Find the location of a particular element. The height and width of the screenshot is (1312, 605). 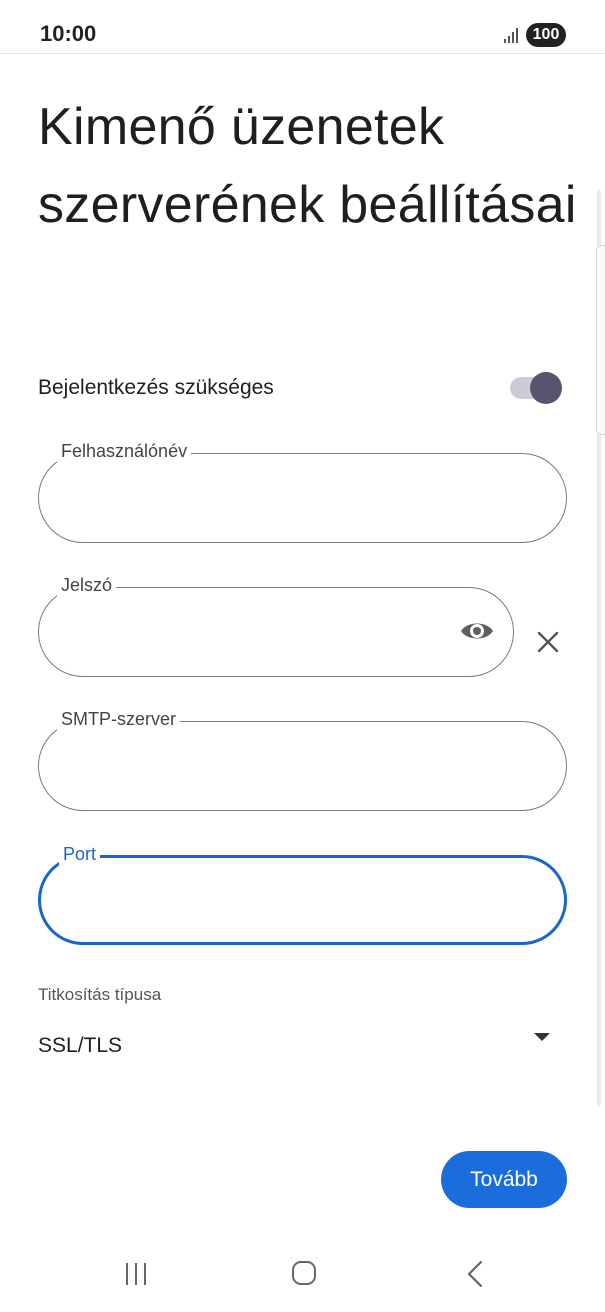

smtp-server-field: SMTP-szerver is located at coordinates (302, 759).